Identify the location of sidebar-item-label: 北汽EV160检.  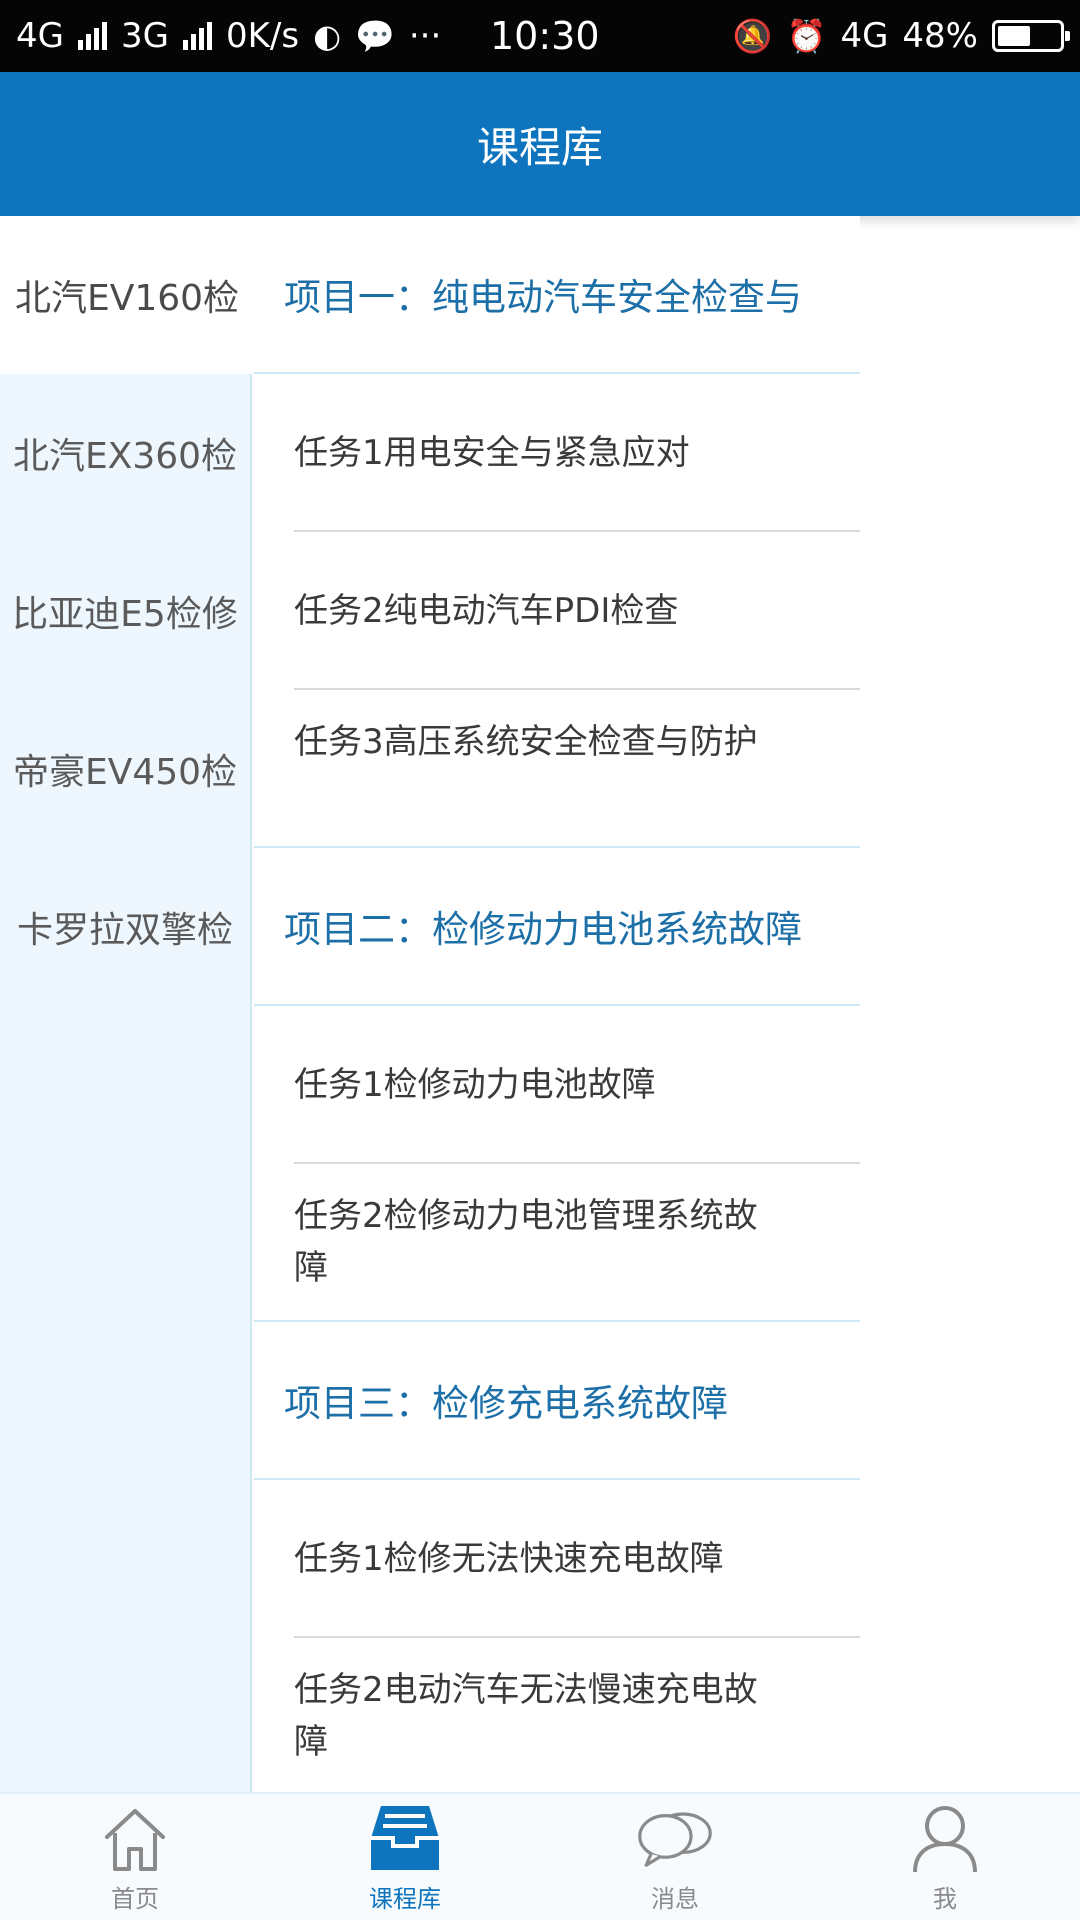
(127, 298).